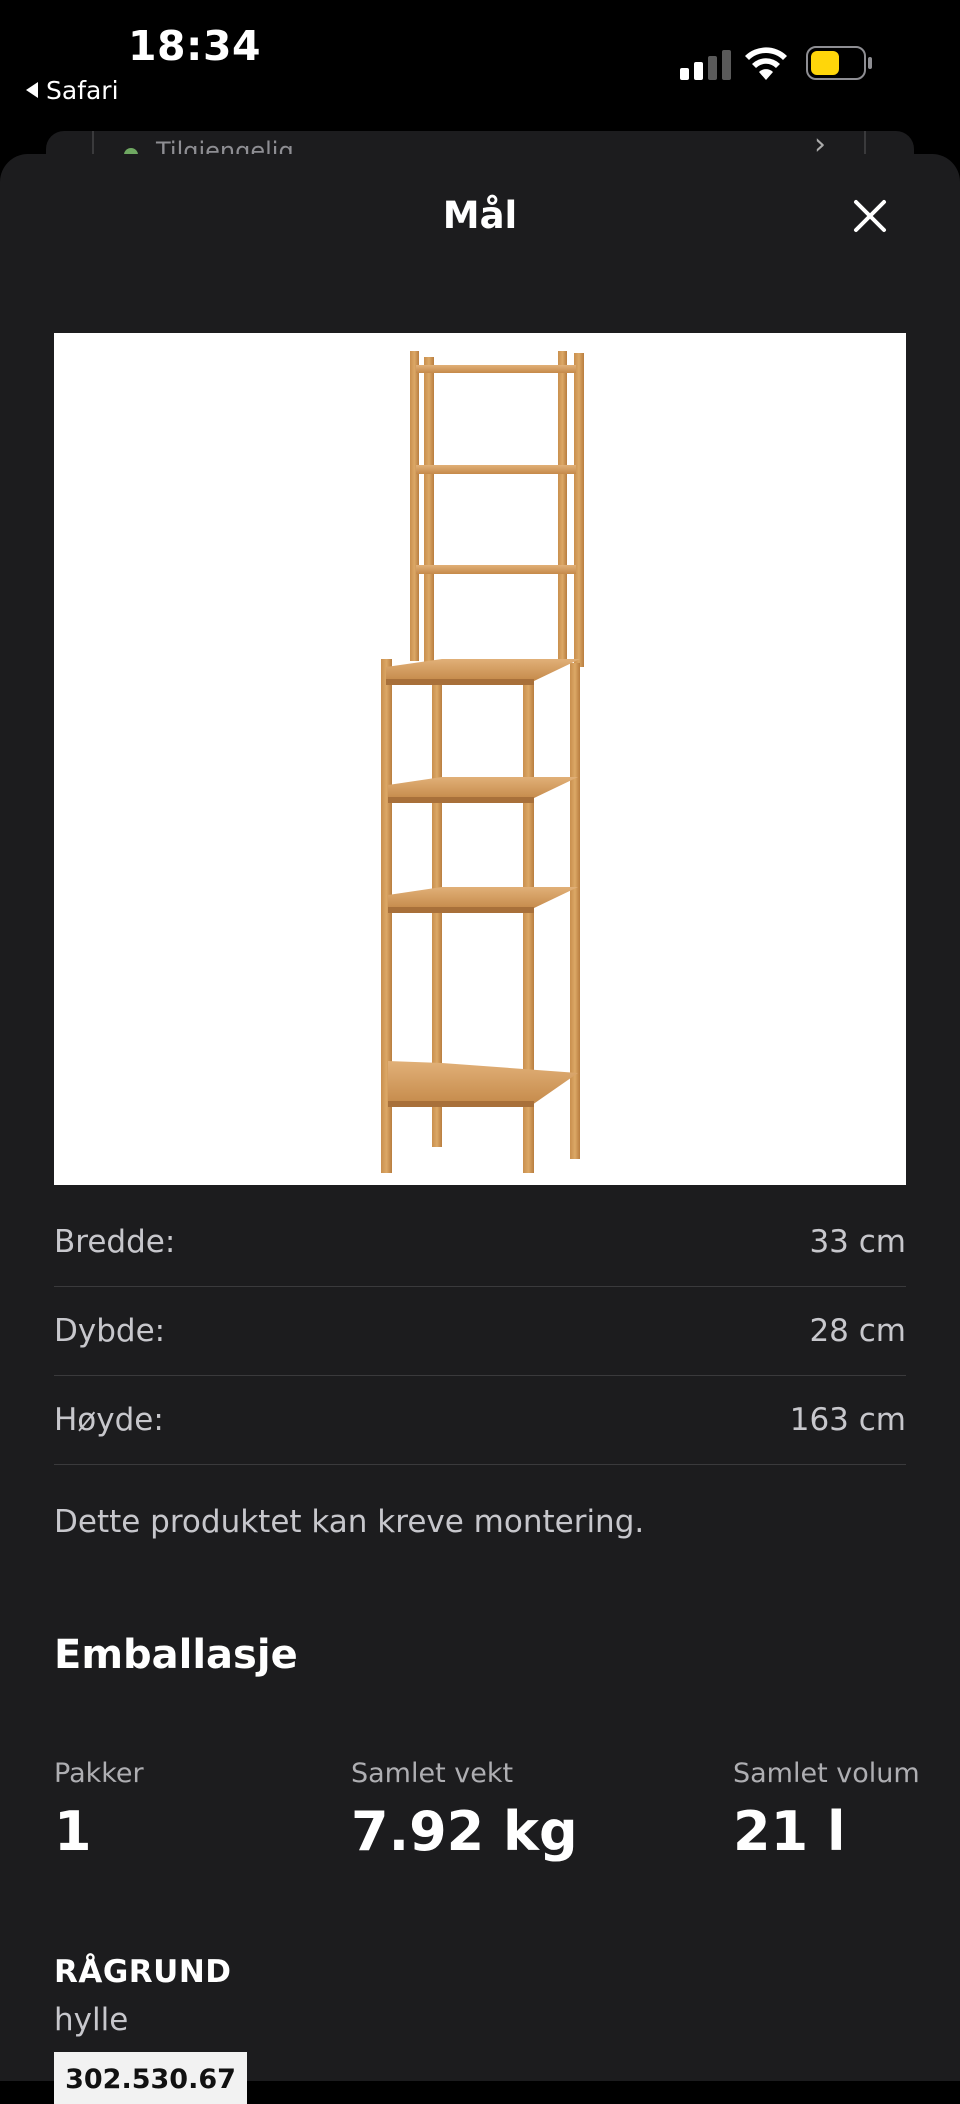 Image resolution: width=960 pixels, height=2104 pixels. Describe the element at coordinates (766, 63) in the screenshot. I see `wifi-icon` at that location.